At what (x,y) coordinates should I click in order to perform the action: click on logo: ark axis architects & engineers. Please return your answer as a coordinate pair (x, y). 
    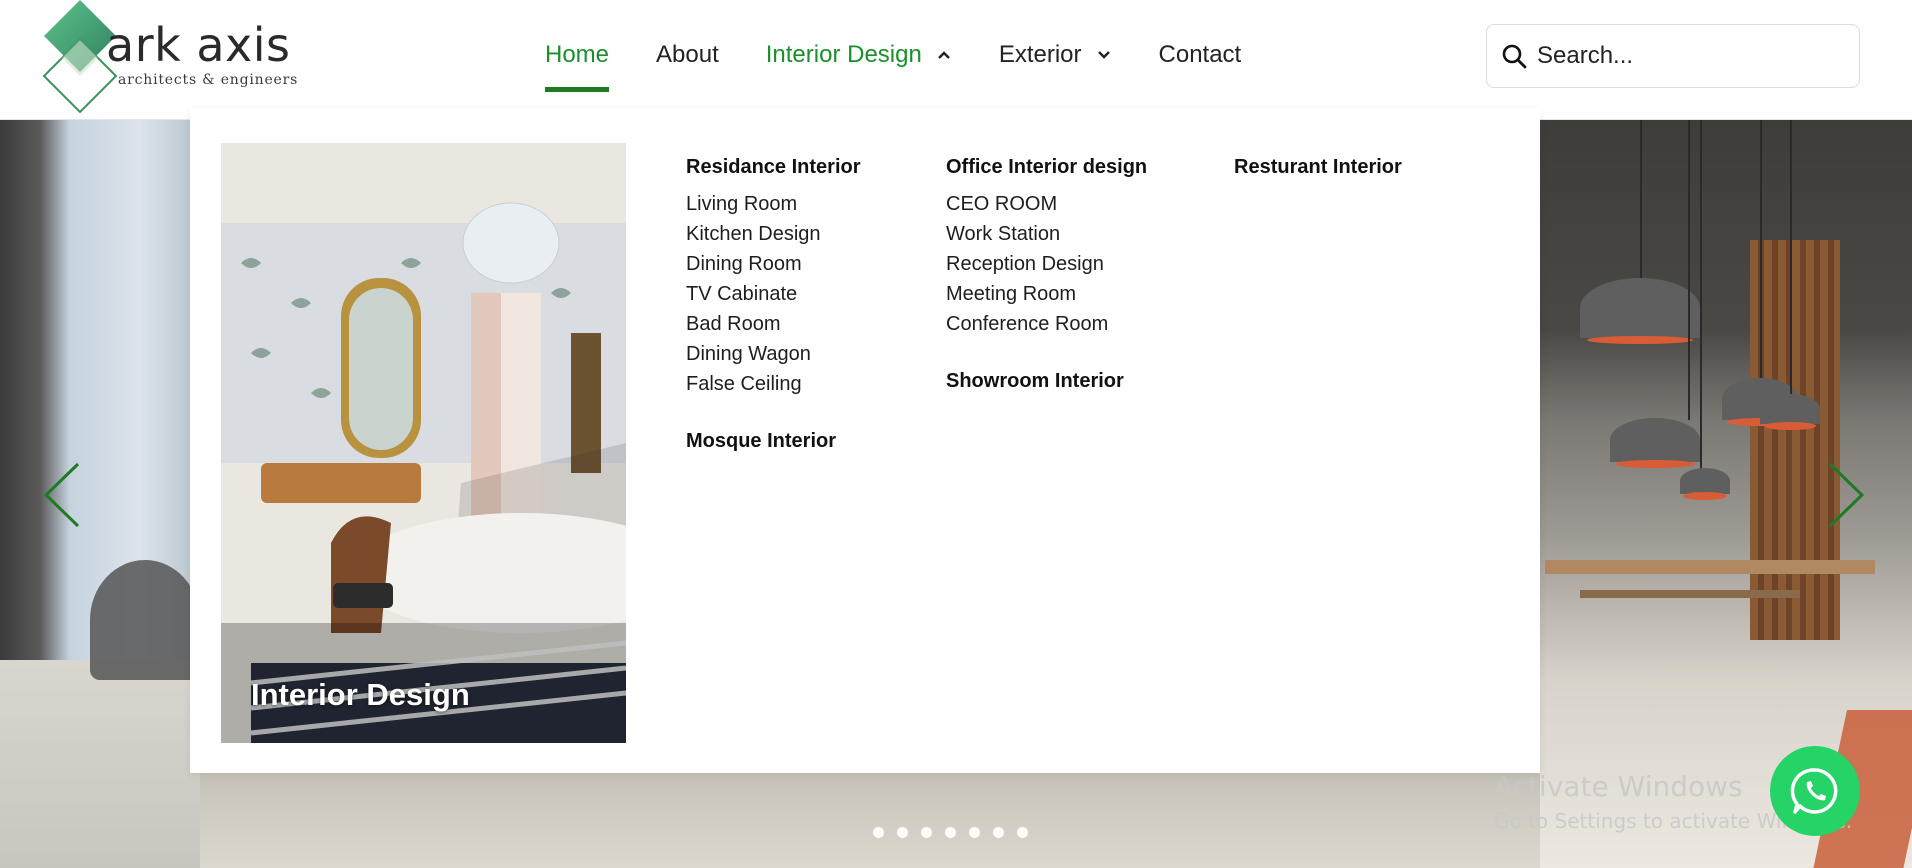
    Looking at the image, I should click on (170, 57).